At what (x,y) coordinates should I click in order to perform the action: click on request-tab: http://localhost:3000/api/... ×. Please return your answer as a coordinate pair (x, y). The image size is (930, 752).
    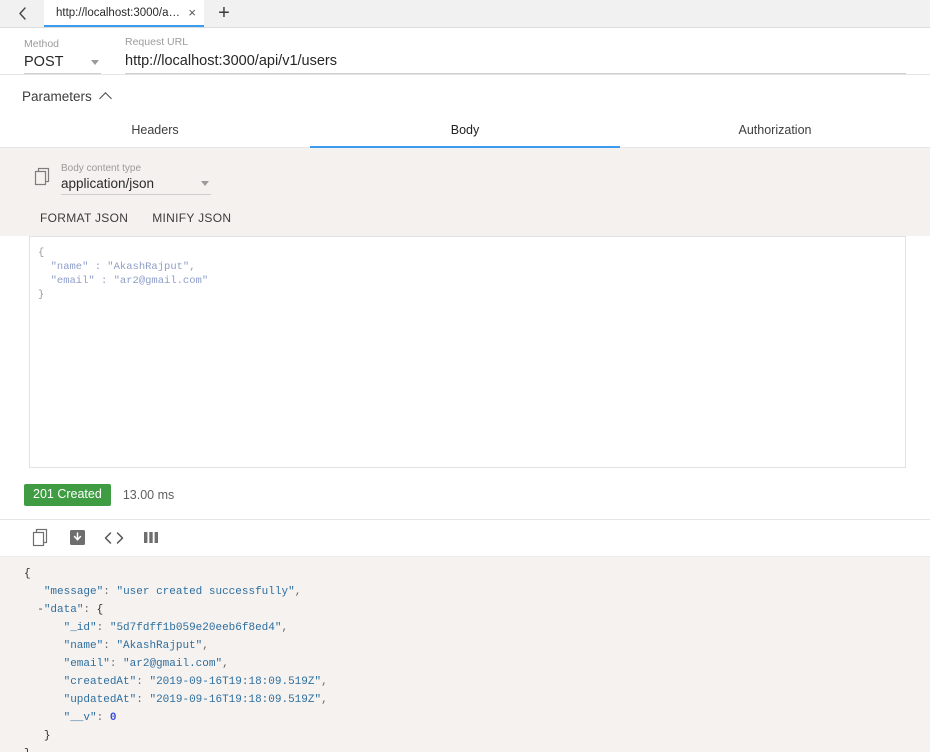
    Looking at the image, I should click on (124, 13).